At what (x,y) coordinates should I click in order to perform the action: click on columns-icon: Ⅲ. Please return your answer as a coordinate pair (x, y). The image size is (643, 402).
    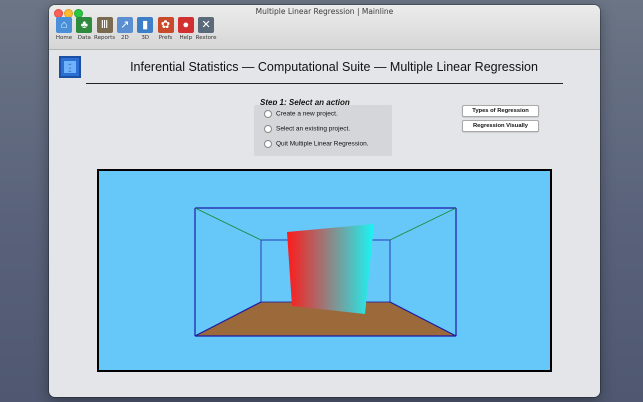
    Looking at the image, I should click on (104, 25).